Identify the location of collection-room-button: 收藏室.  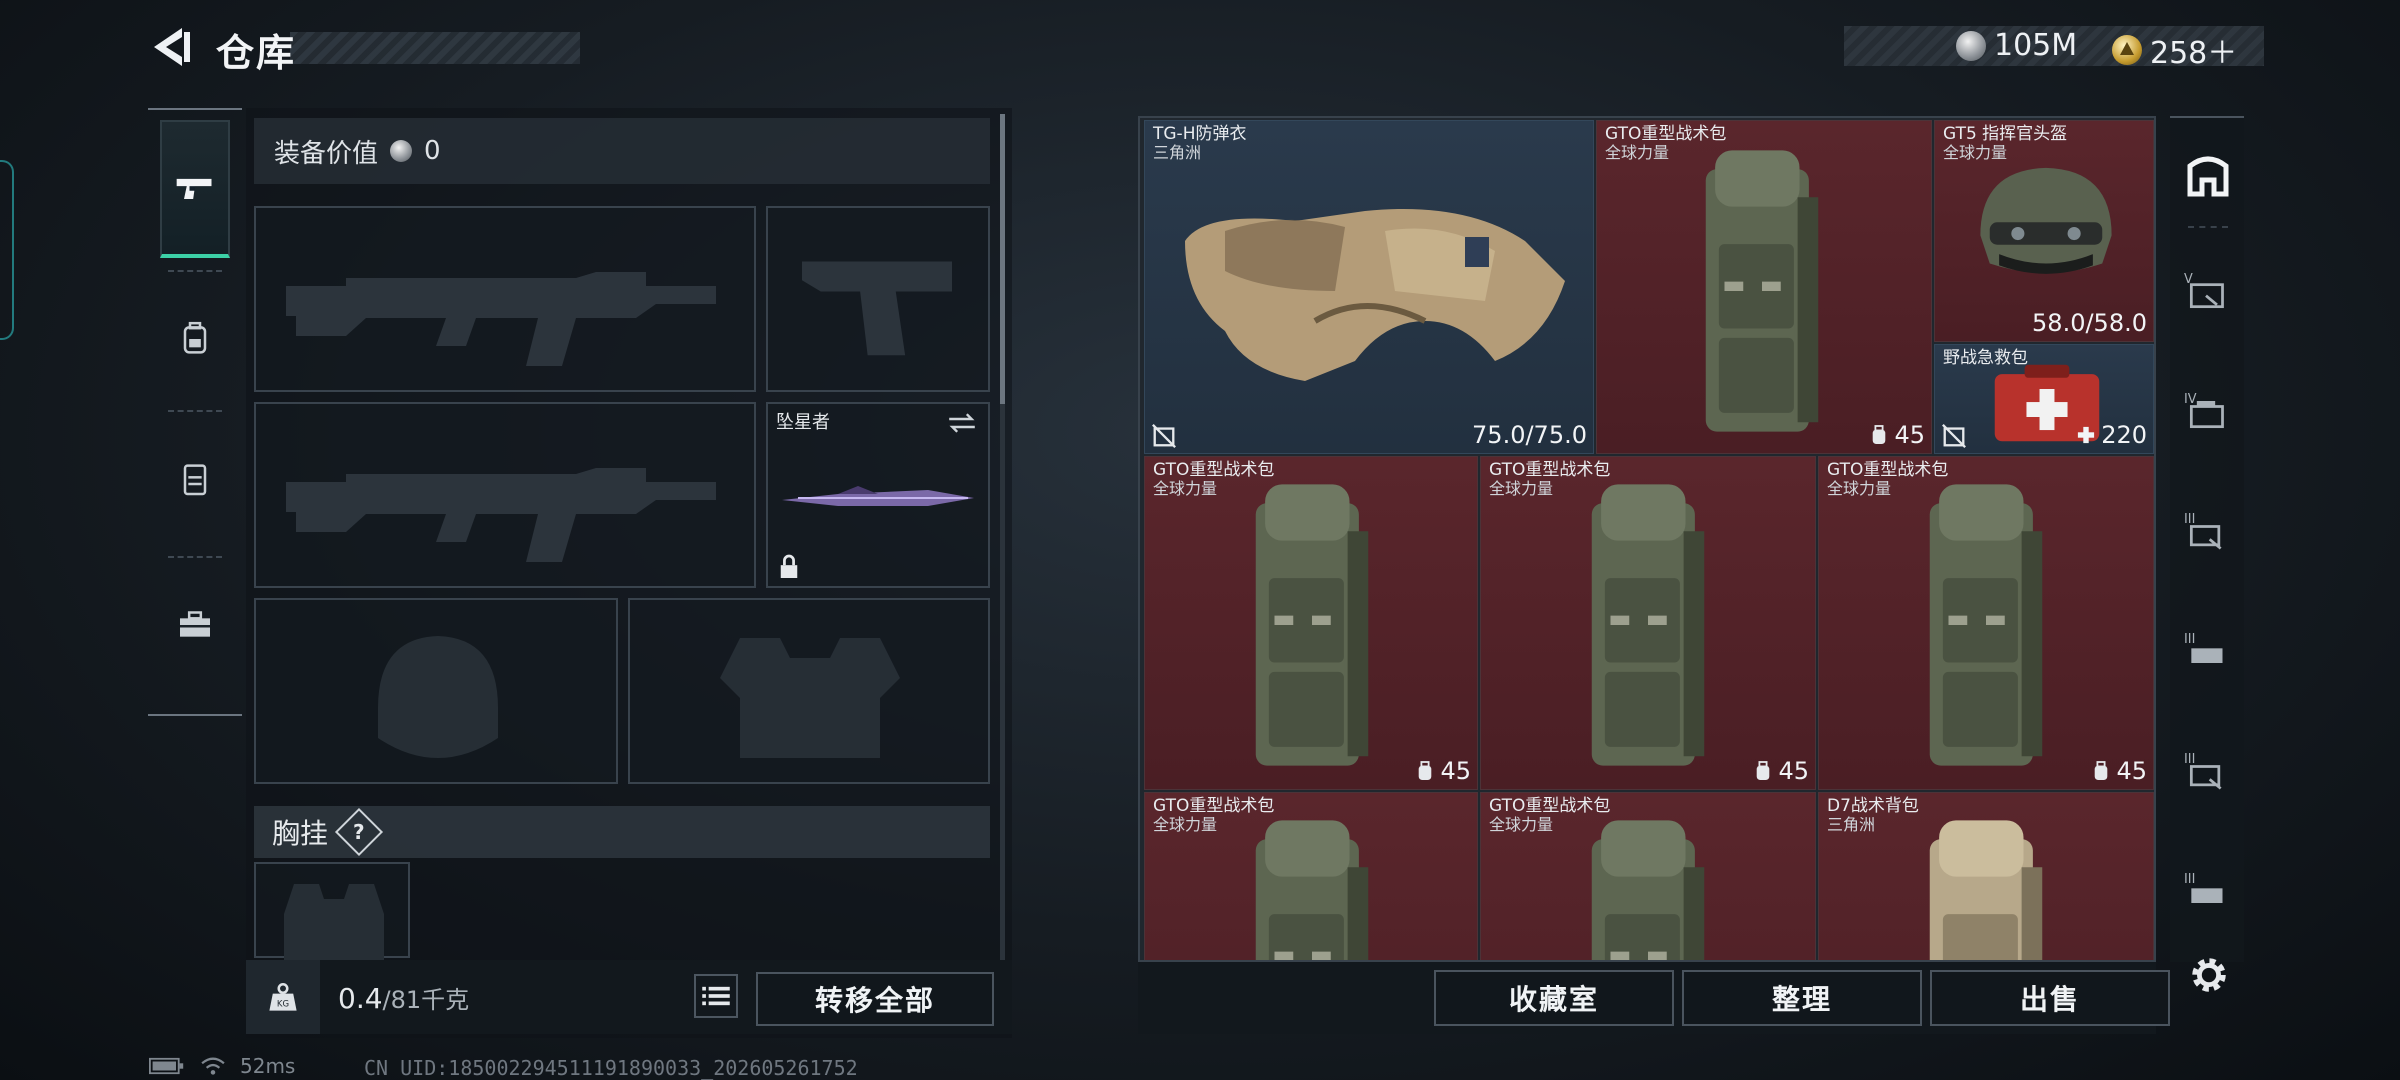
(1554, 998).